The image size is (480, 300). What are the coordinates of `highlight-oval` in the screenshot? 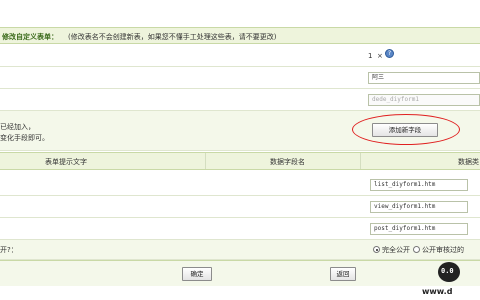 It's located at (406, 129).